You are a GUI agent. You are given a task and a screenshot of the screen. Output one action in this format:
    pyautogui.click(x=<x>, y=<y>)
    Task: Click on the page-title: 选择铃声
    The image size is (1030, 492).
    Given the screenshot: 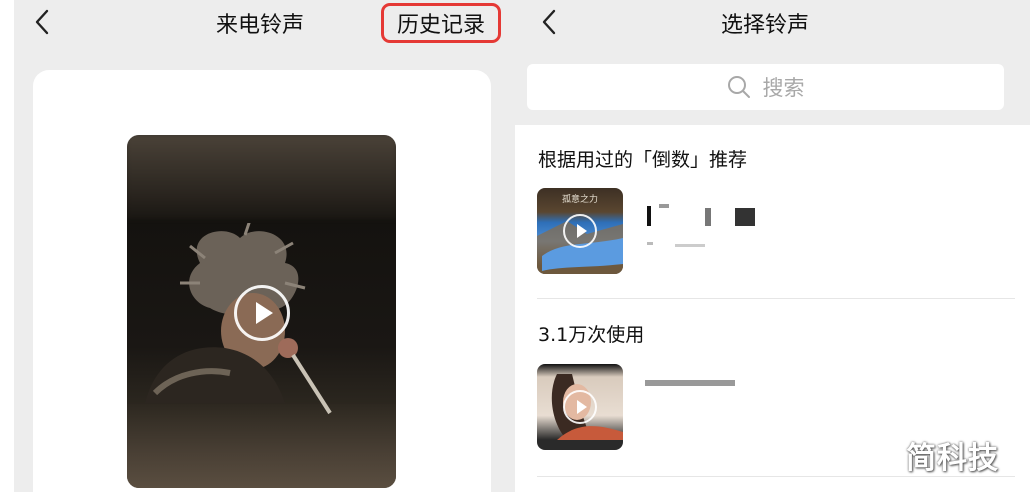 What is the action you would take?
    pyautogui.click(x=764, y=25)
    